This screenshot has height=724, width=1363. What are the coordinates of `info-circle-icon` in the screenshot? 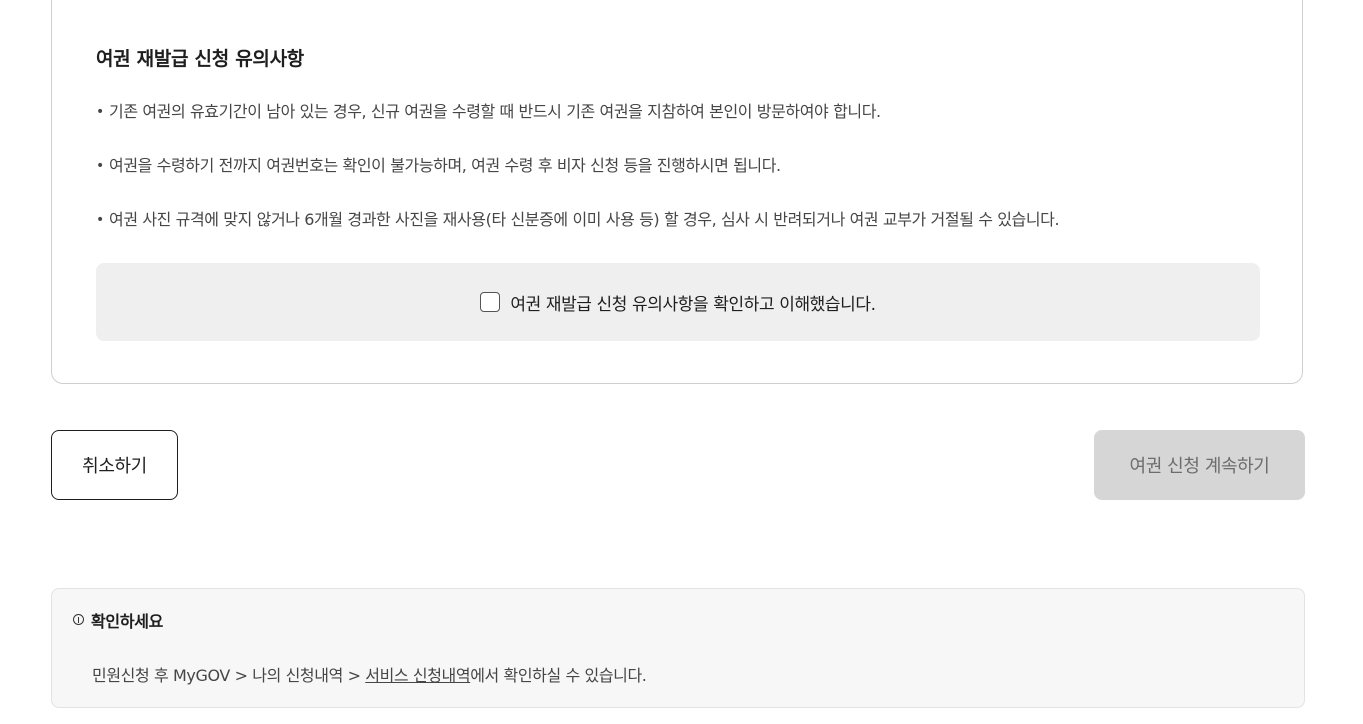 It's located at (78, 619).